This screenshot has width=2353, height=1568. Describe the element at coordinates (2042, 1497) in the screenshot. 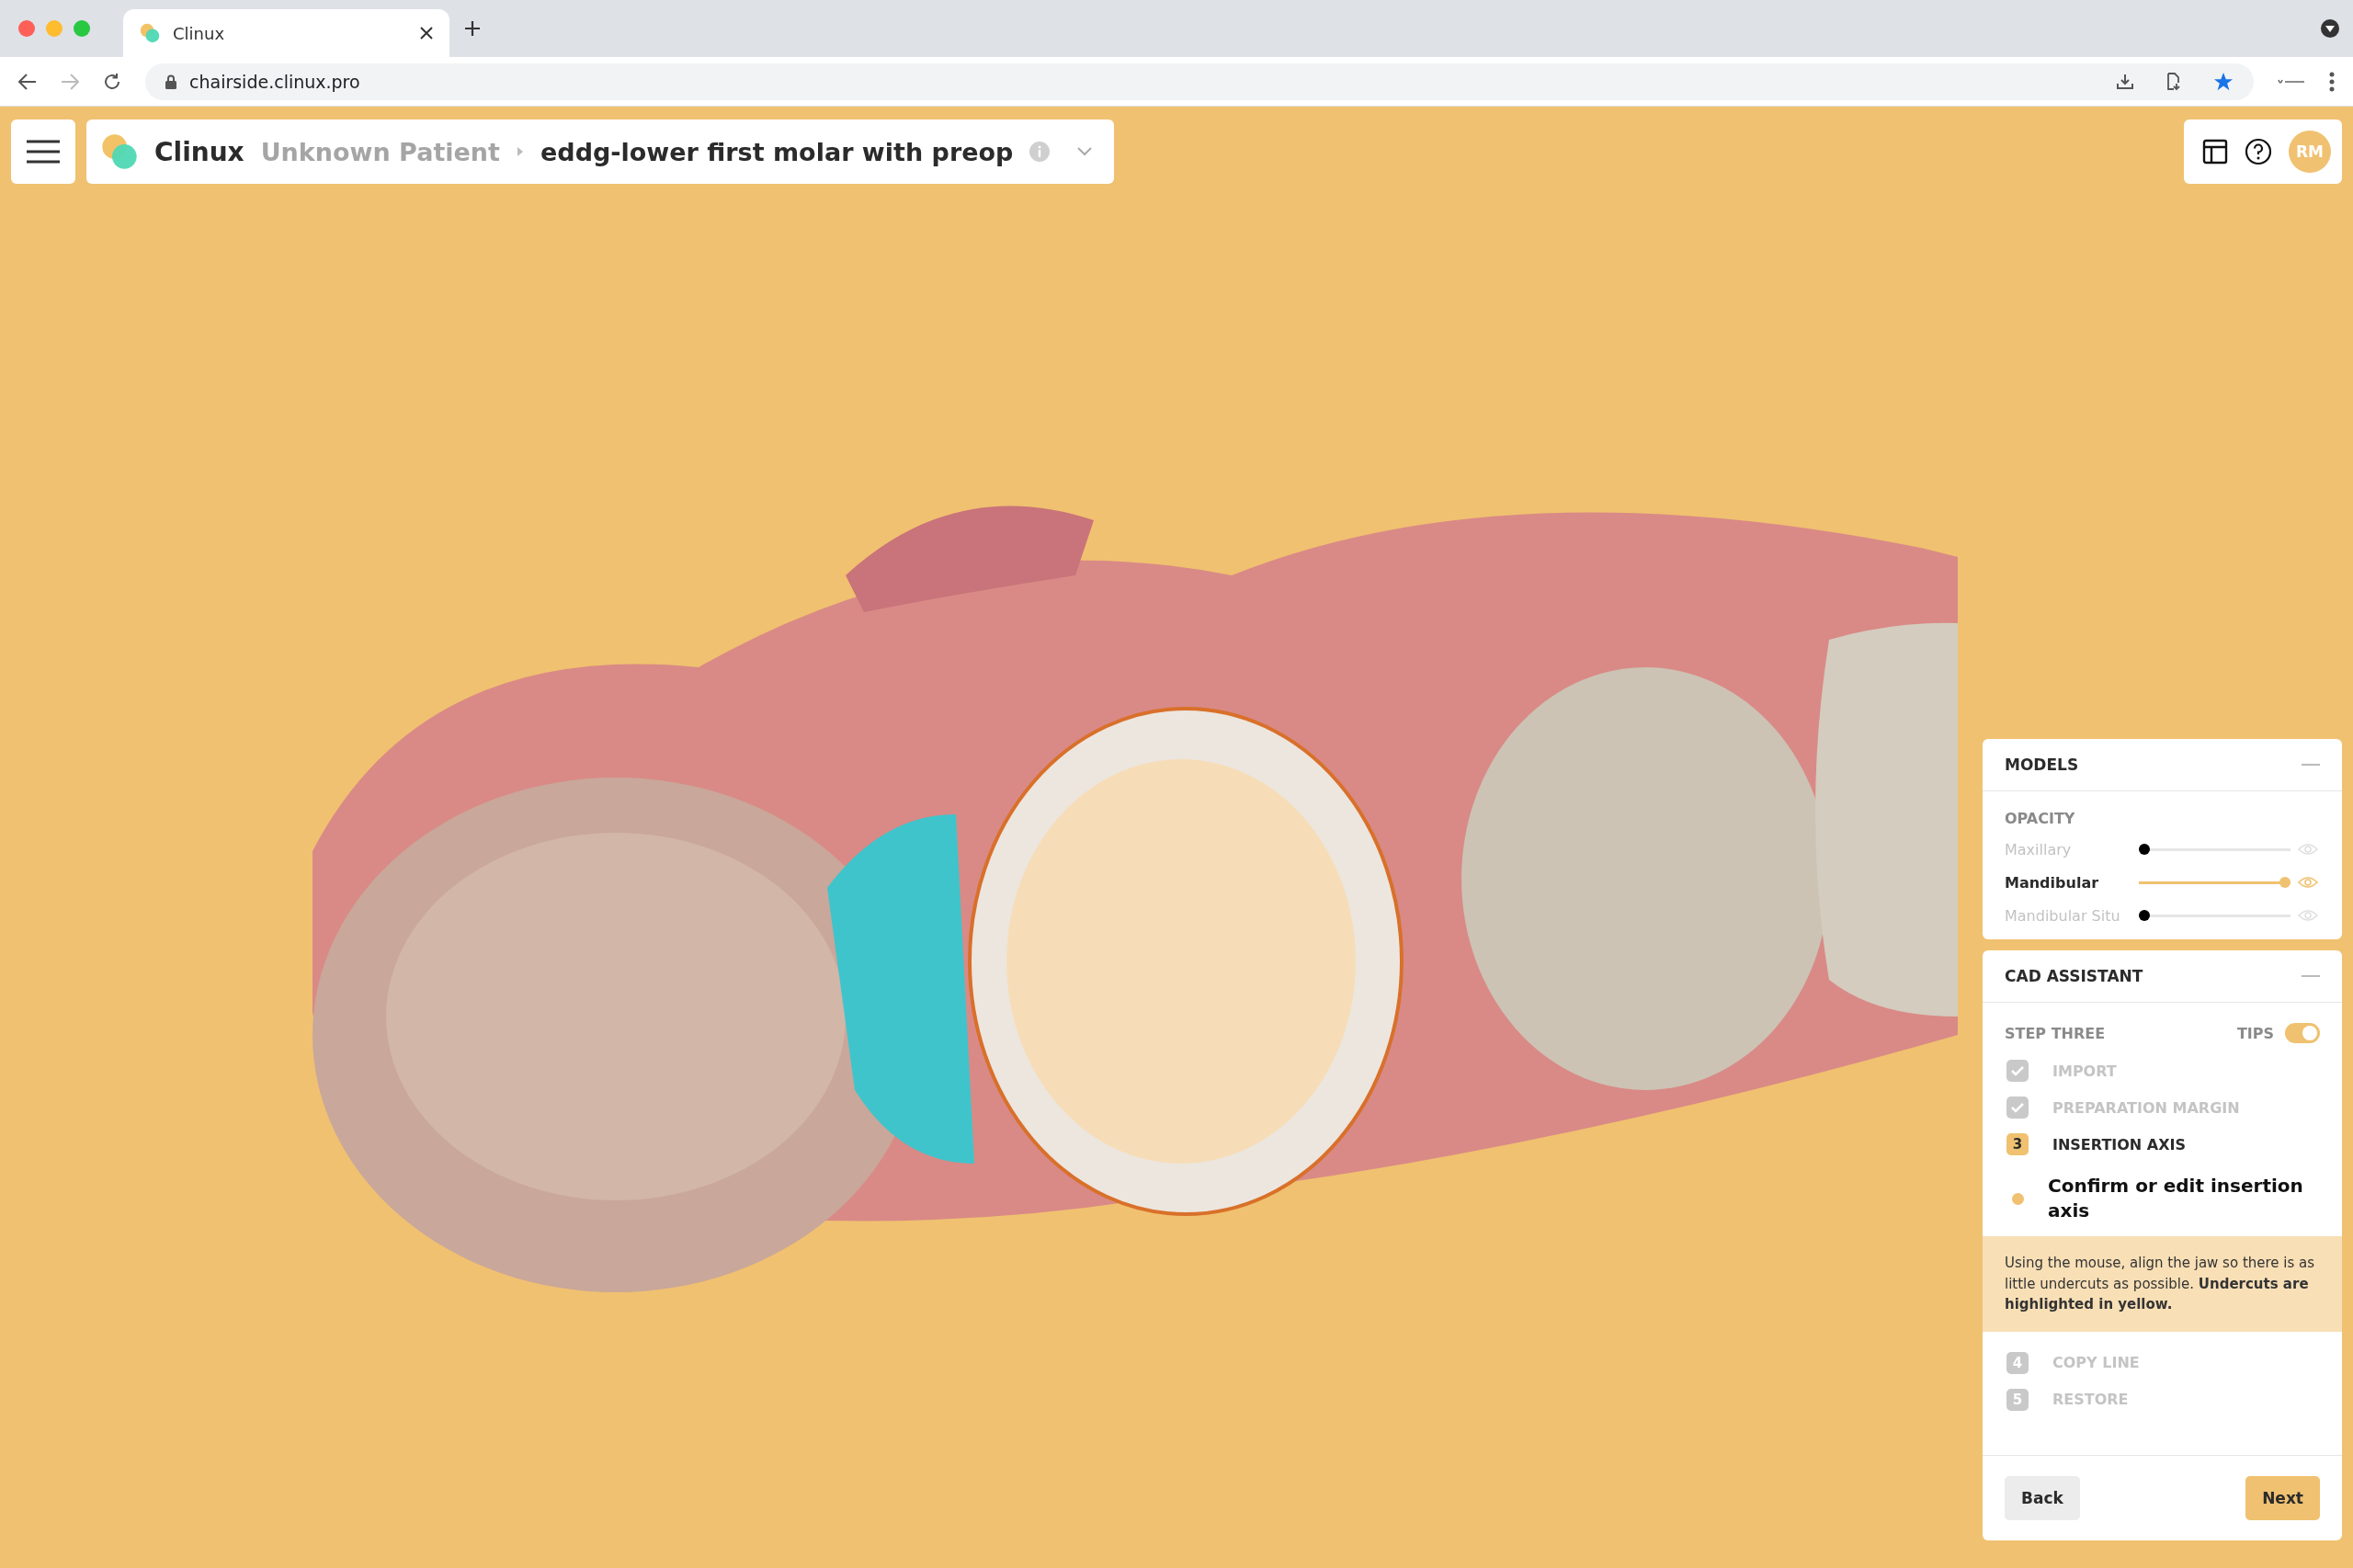

I see `back-button: Back` at that location.